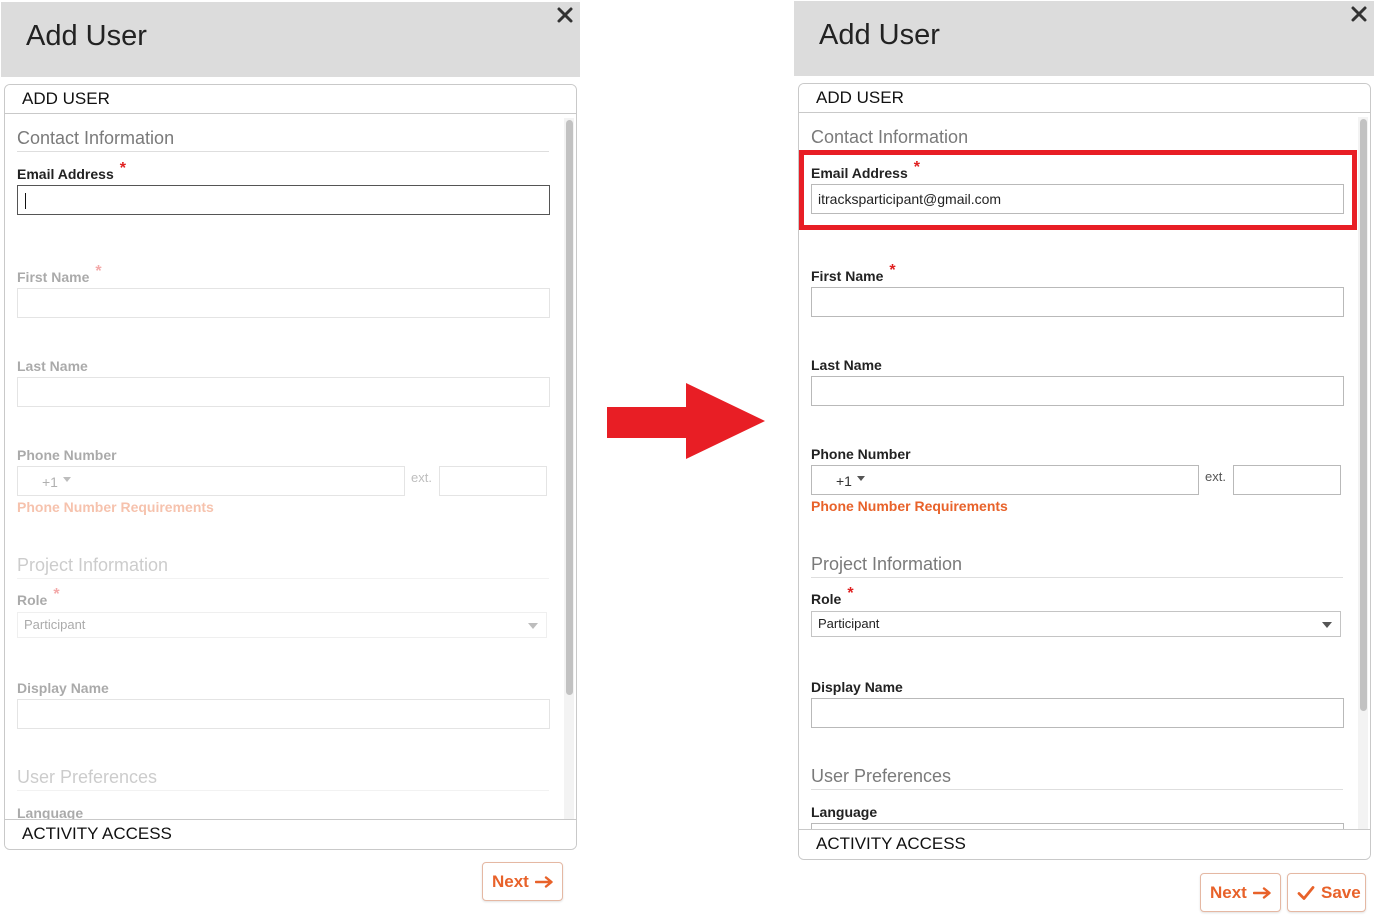 This screenshot has height=919, width=1375. What do you see at coordinates (1077, 199) in the screenshot?
I see `email-input: itracksparticipant@gmail.com` at bounding box center [1077, 199].